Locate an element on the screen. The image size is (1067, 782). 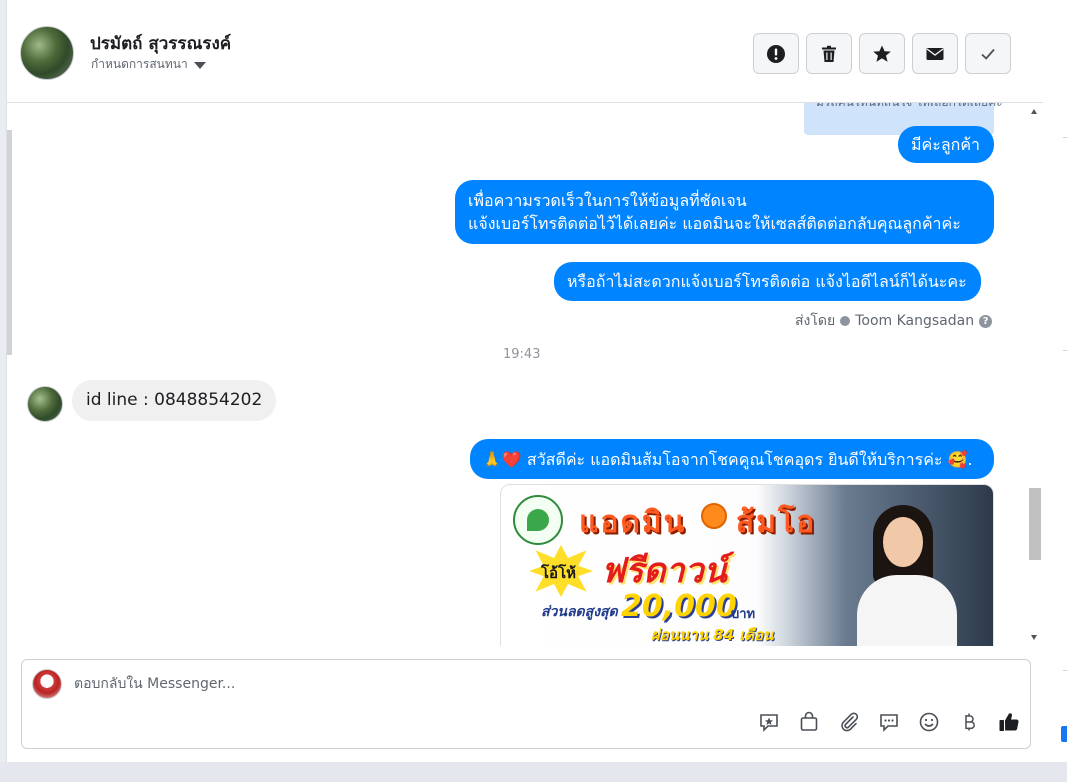
exclamation-circle-icon is located at coordinates (776, 53).